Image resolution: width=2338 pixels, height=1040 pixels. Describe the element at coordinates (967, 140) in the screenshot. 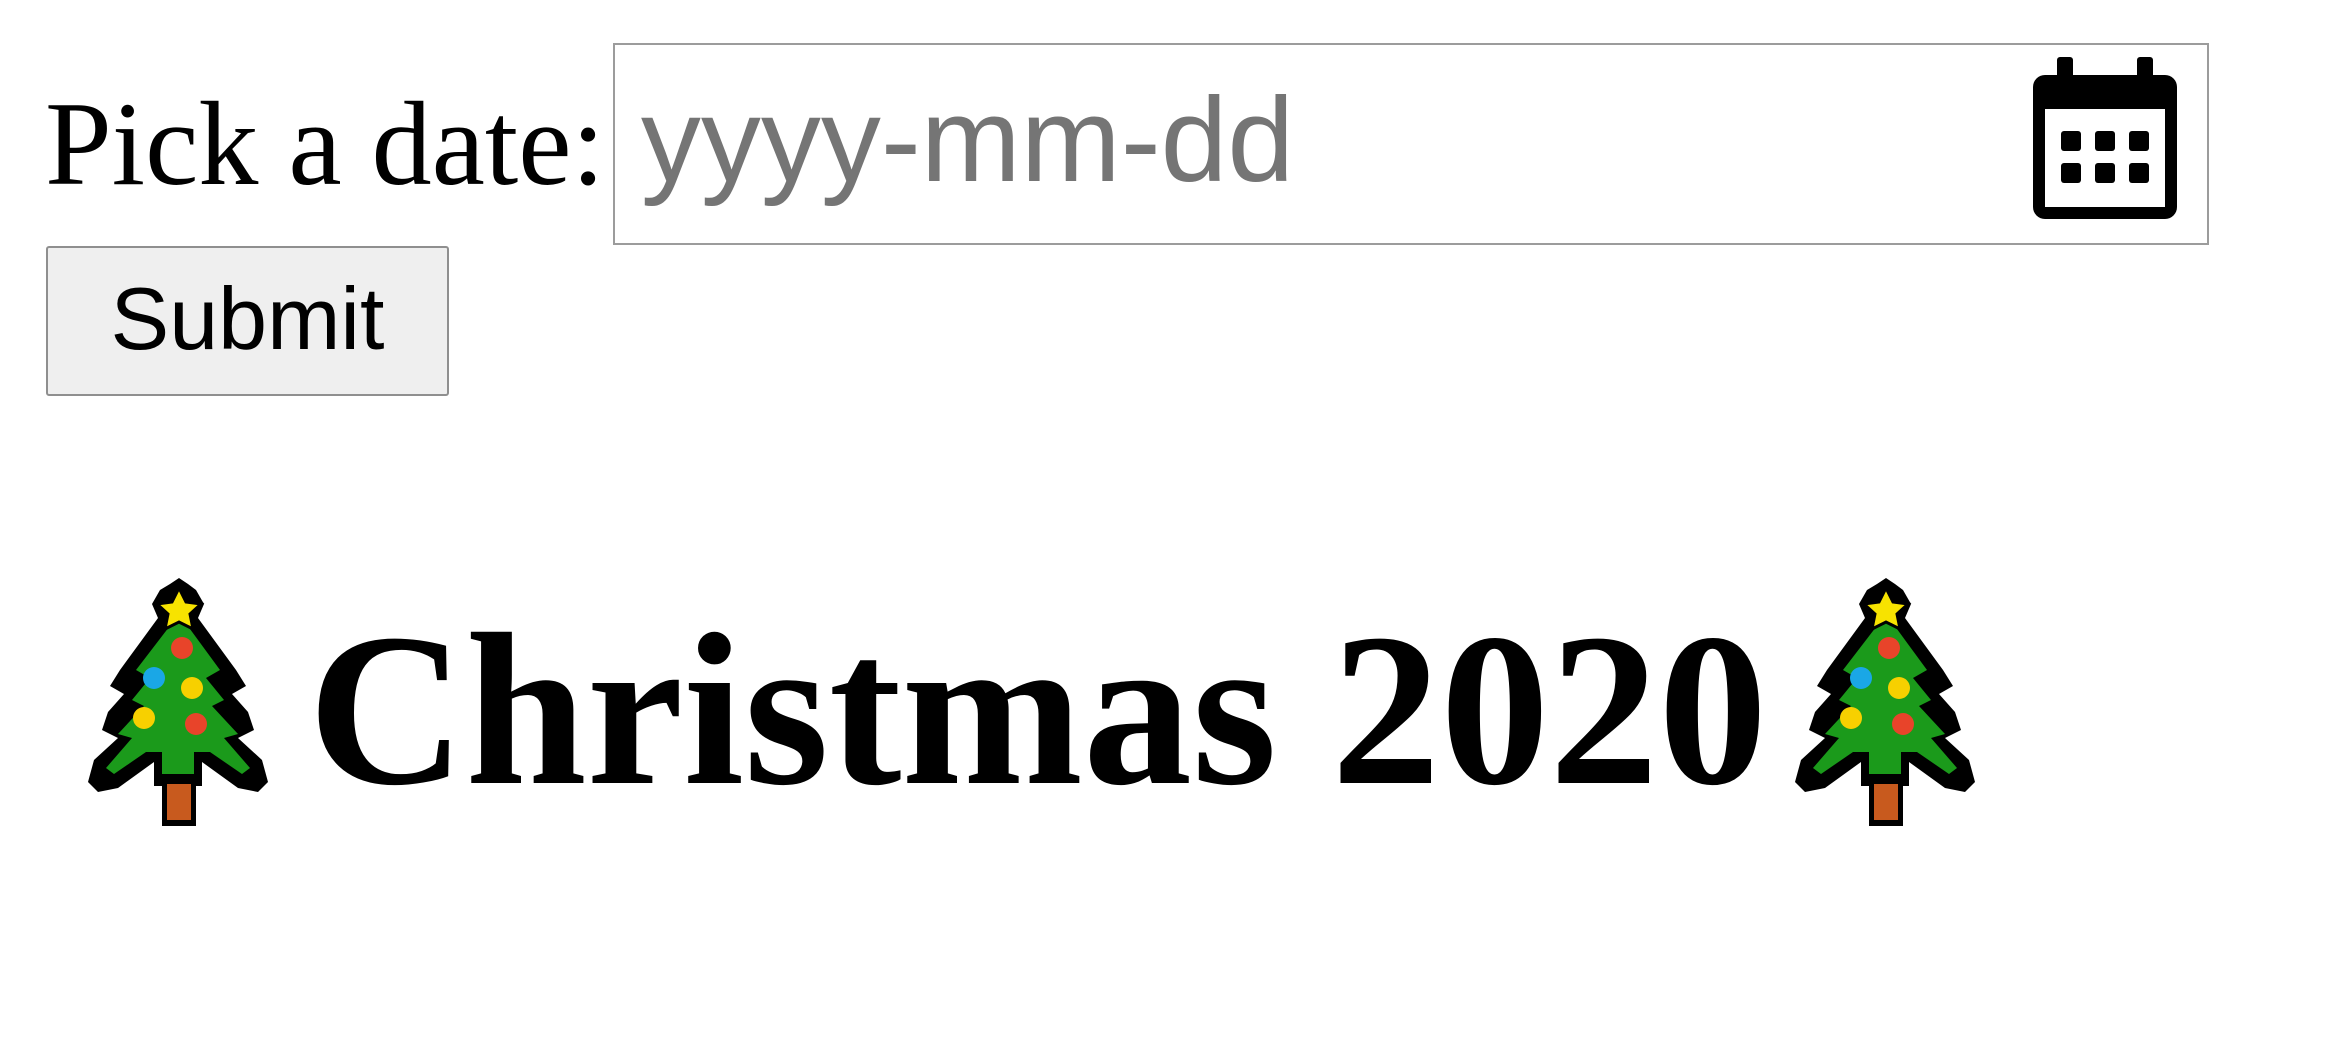

I see `date-input-placeholder: yyyy-mm-dd` at that location.